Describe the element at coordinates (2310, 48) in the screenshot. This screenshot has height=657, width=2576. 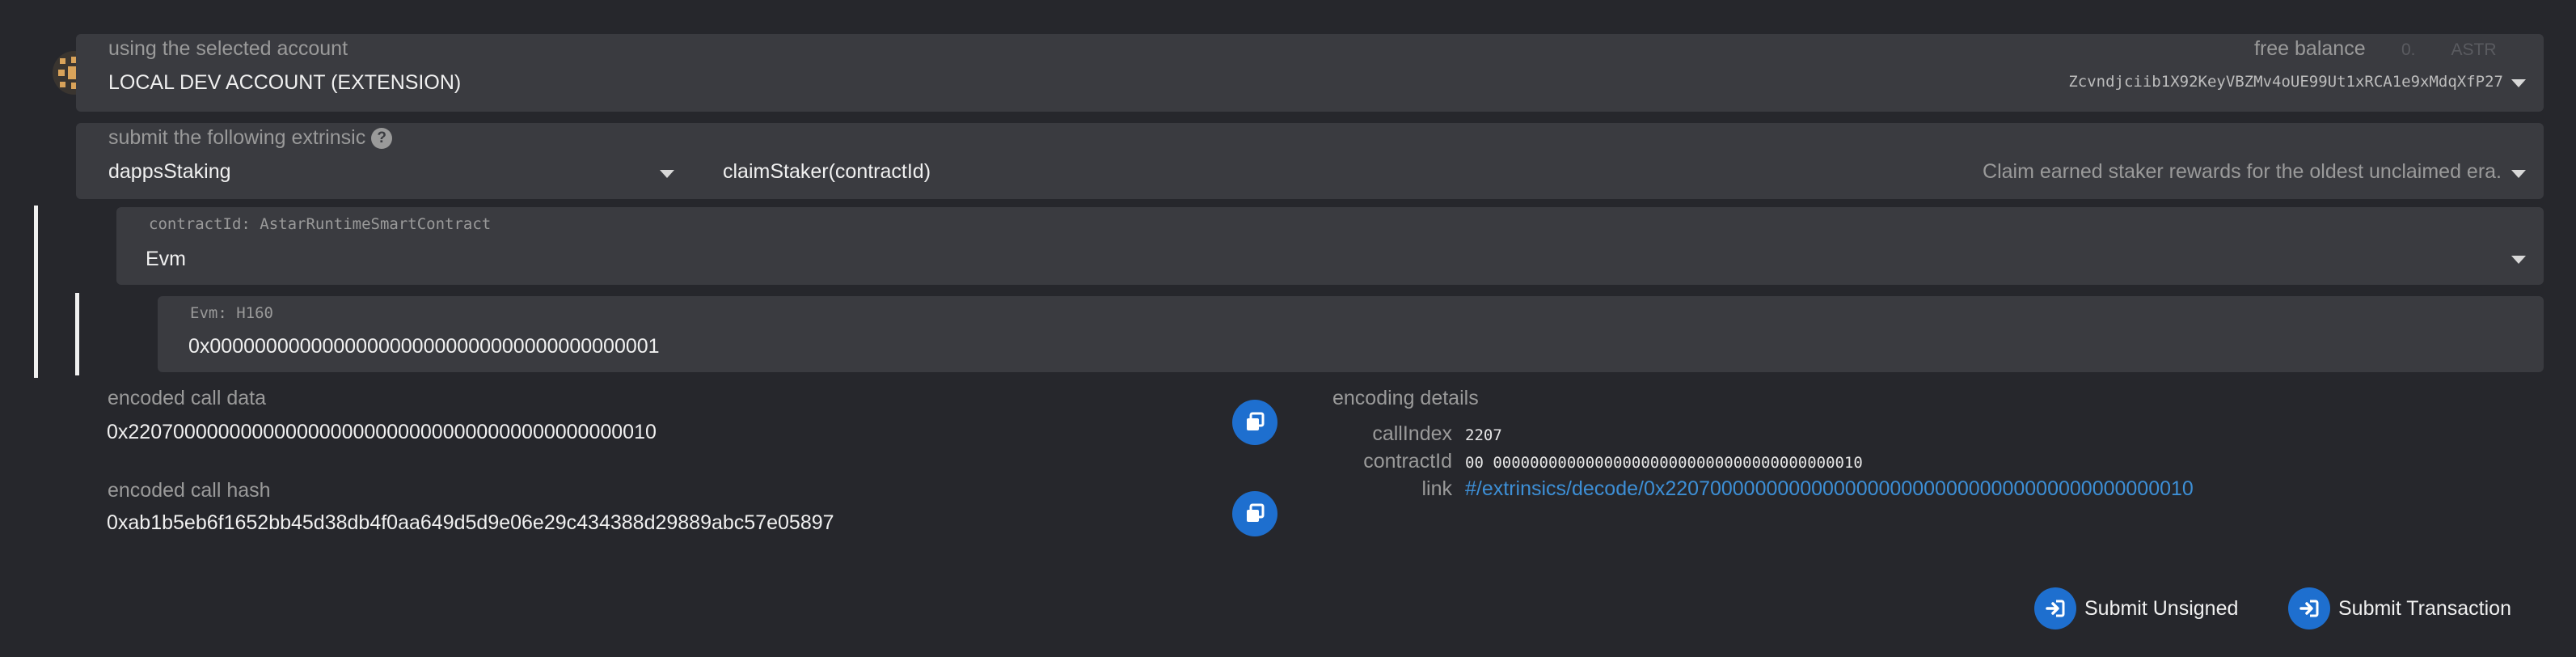
I see `balance-label: free balance` at that location.